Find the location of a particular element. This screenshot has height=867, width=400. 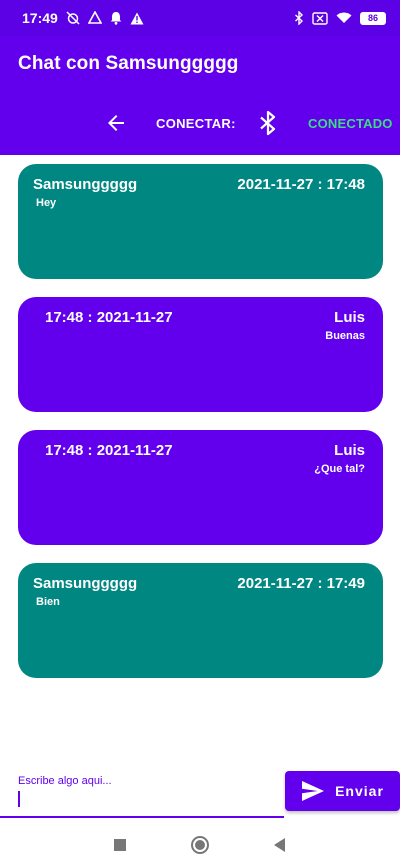

system-nav-bar is located at coordinates (200, 845).